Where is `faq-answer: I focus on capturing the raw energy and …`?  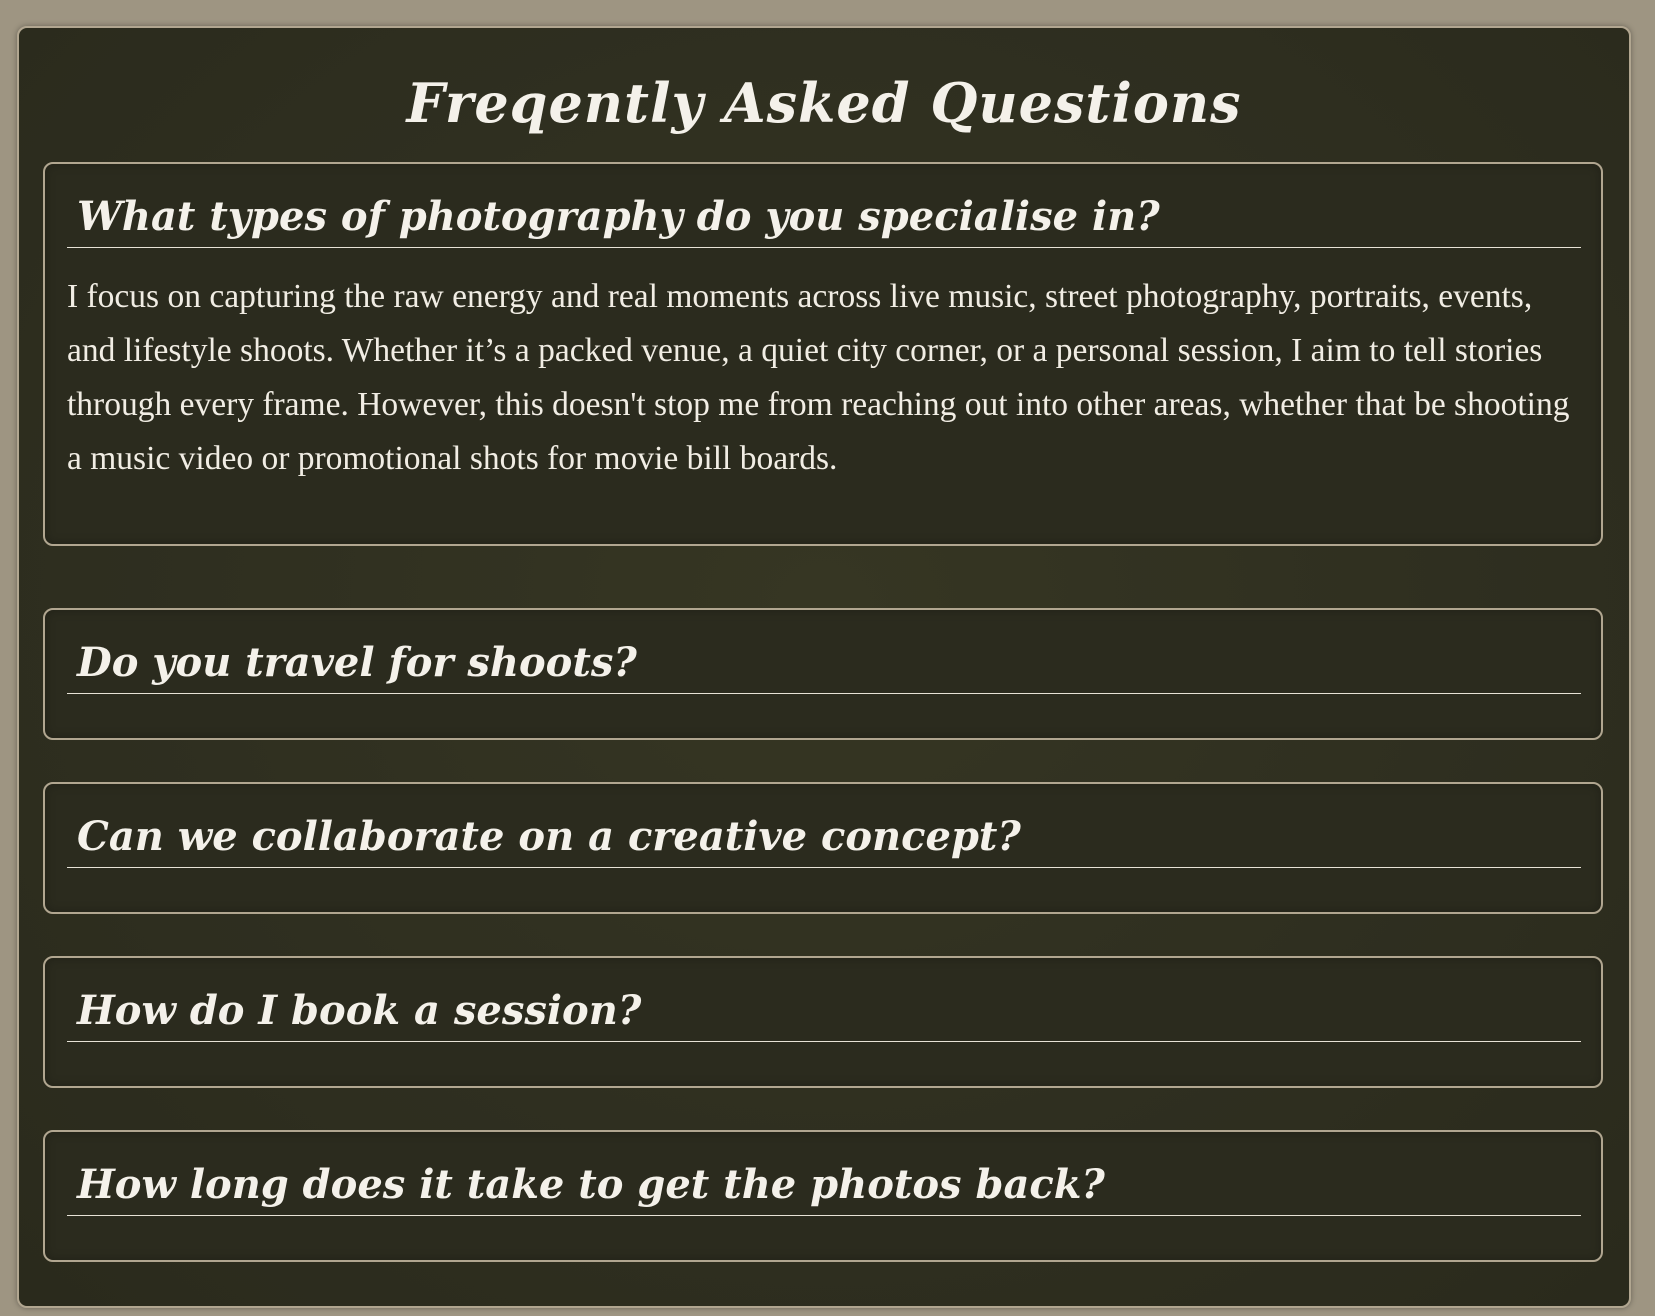 faq-answer: I focus on capturing the raw energy and … is located at coordinates (818, 377).